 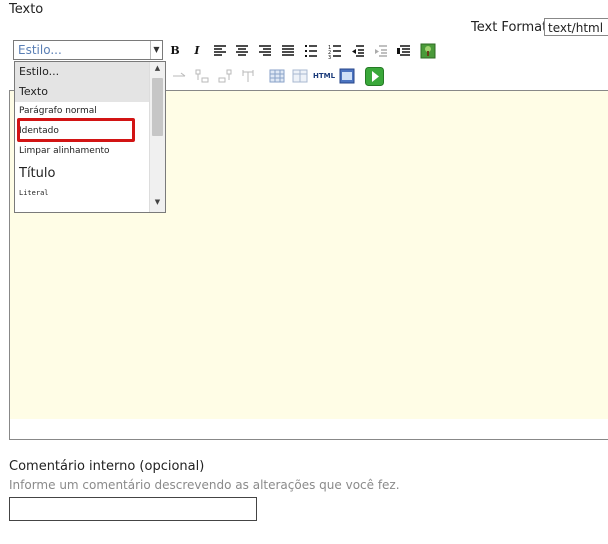 What do you see at coordinates (242, 51) in the screenshot?
I see `align-center-icon` at bounding box center [242, 51].